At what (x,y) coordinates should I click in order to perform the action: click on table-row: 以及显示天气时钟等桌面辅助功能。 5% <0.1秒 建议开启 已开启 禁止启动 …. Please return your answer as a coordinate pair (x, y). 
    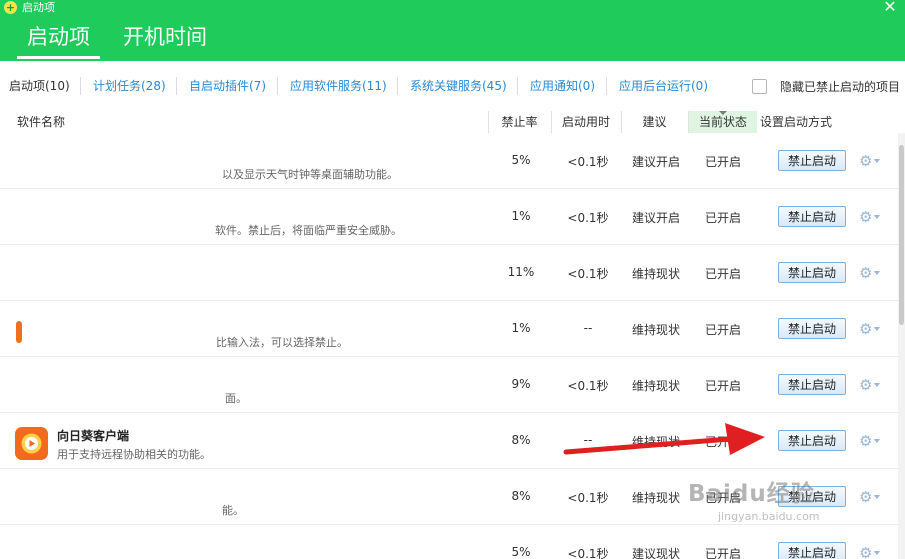
    Looking at the image, I should click on (452, 161).